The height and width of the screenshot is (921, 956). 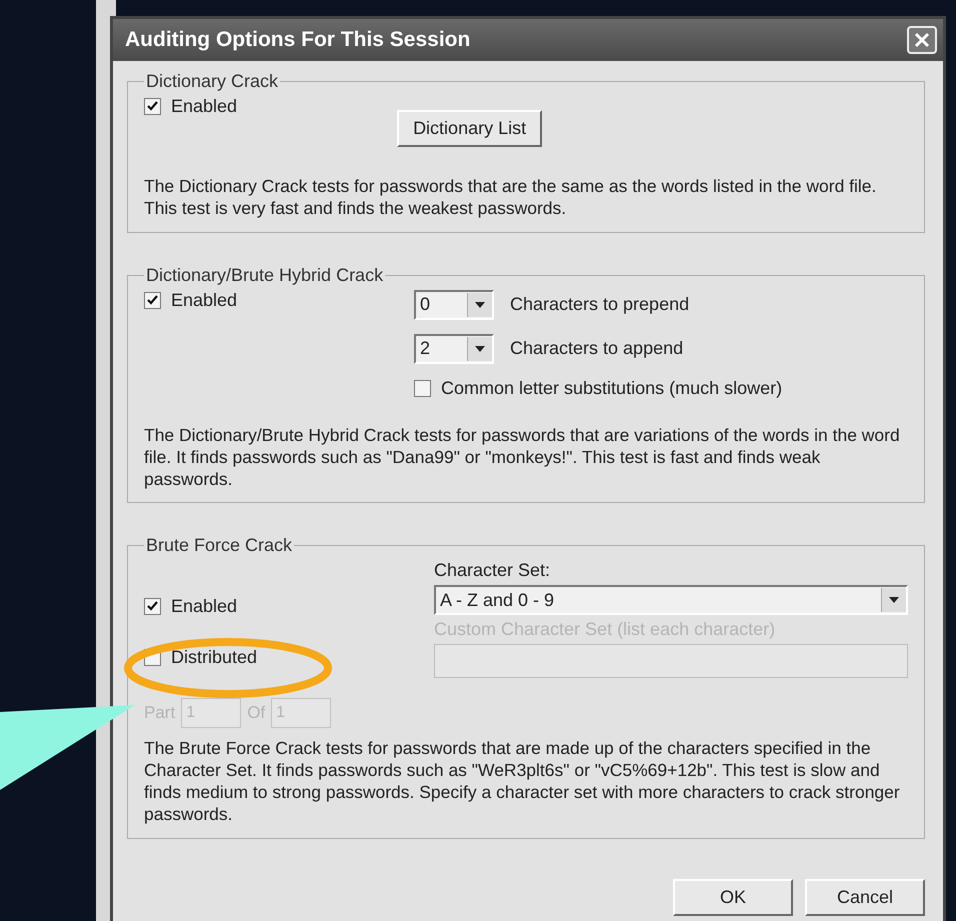 I want to click on substitutions-checkbox: Common letter substitutions (much slower), so click(x=598, y=388).